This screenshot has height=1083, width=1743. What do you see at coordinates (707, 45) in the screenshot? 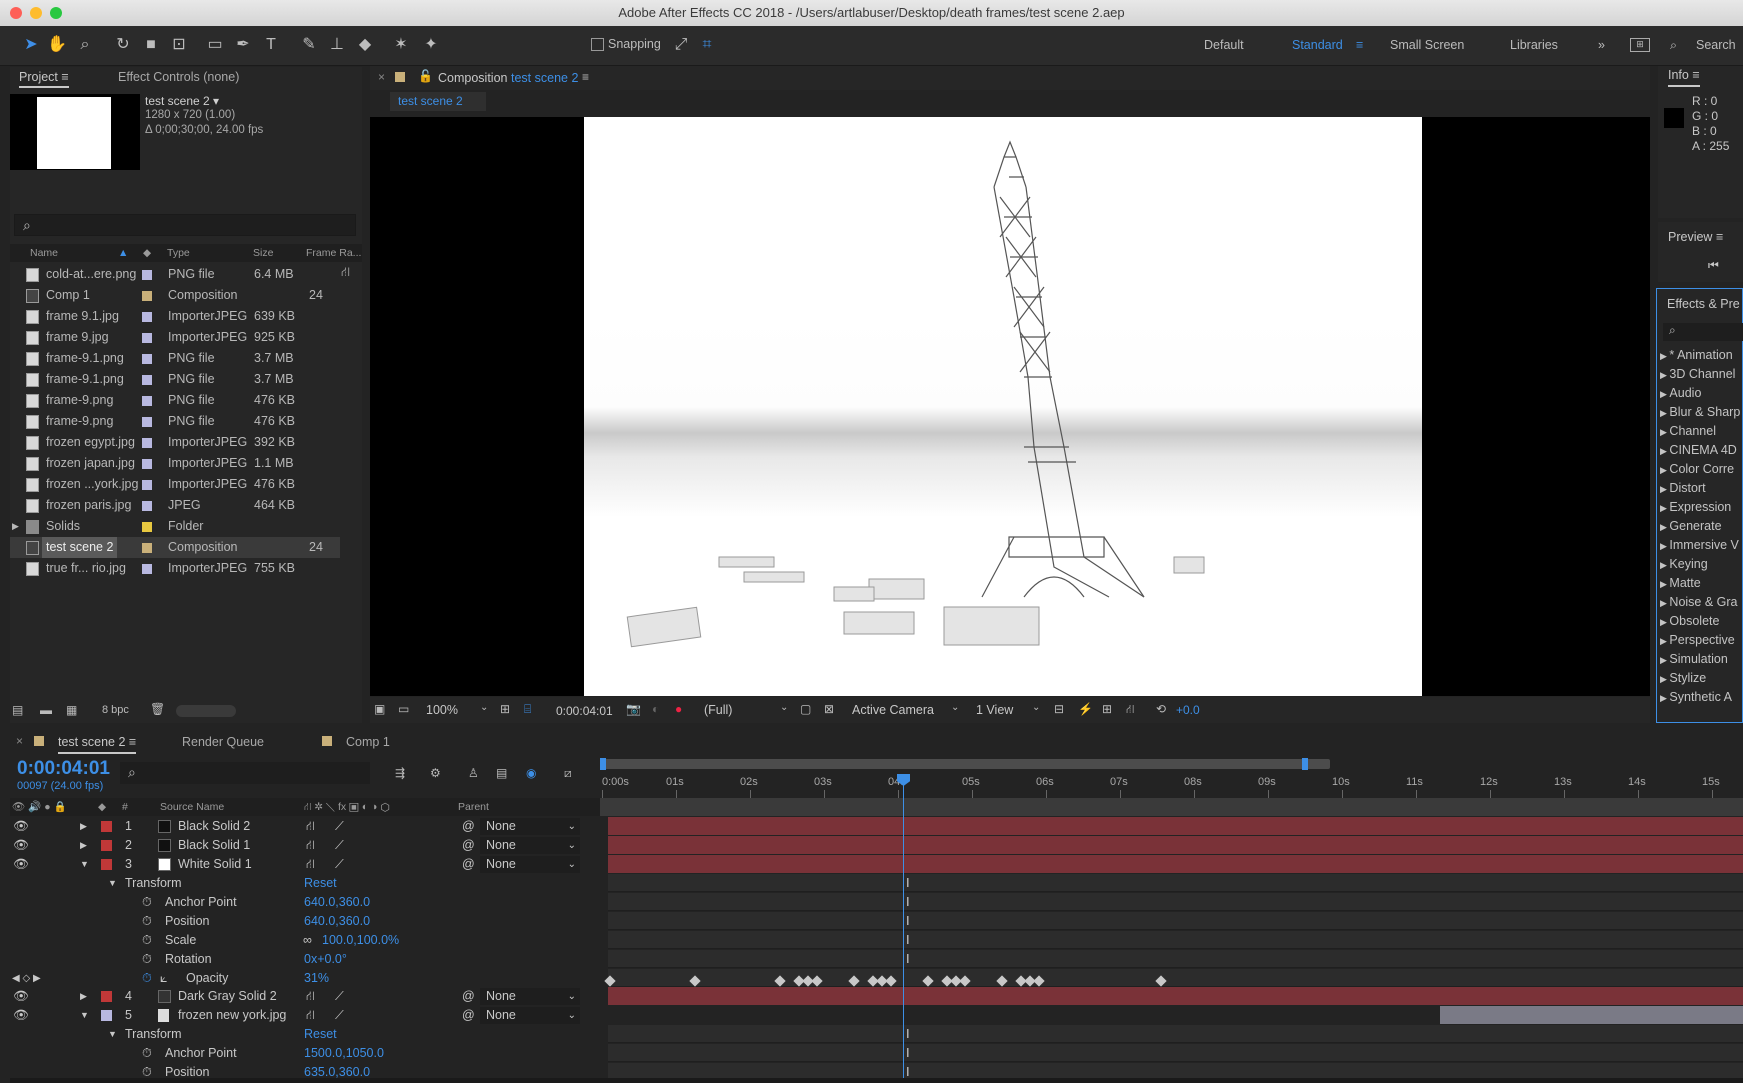
I see `snap-features-icon: ⌗` at bounding box center [707, 45].